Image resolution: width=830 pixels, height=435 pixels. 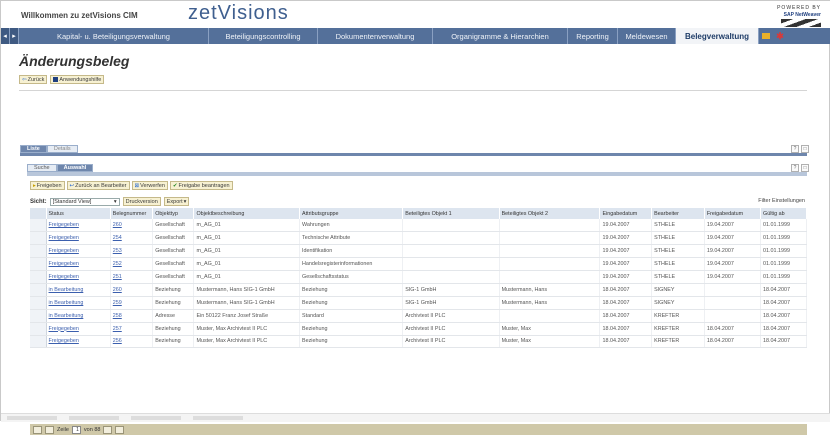 What do you see at coordinates (780, 36) in the screenshot?
I see `nav-pin-icon: ✱` at bounding box center [780, 36].